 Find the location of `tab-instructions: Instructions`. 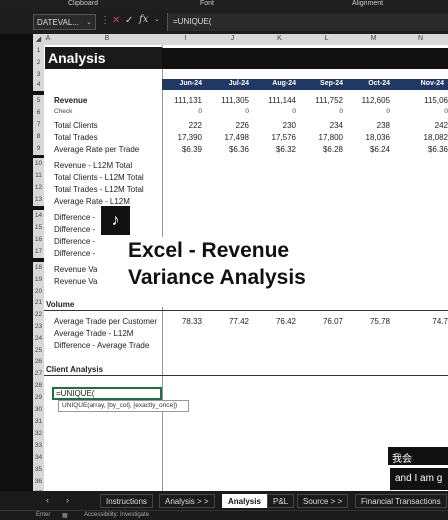

tab-instructions: Instructions is located at coordinates (126, 501).